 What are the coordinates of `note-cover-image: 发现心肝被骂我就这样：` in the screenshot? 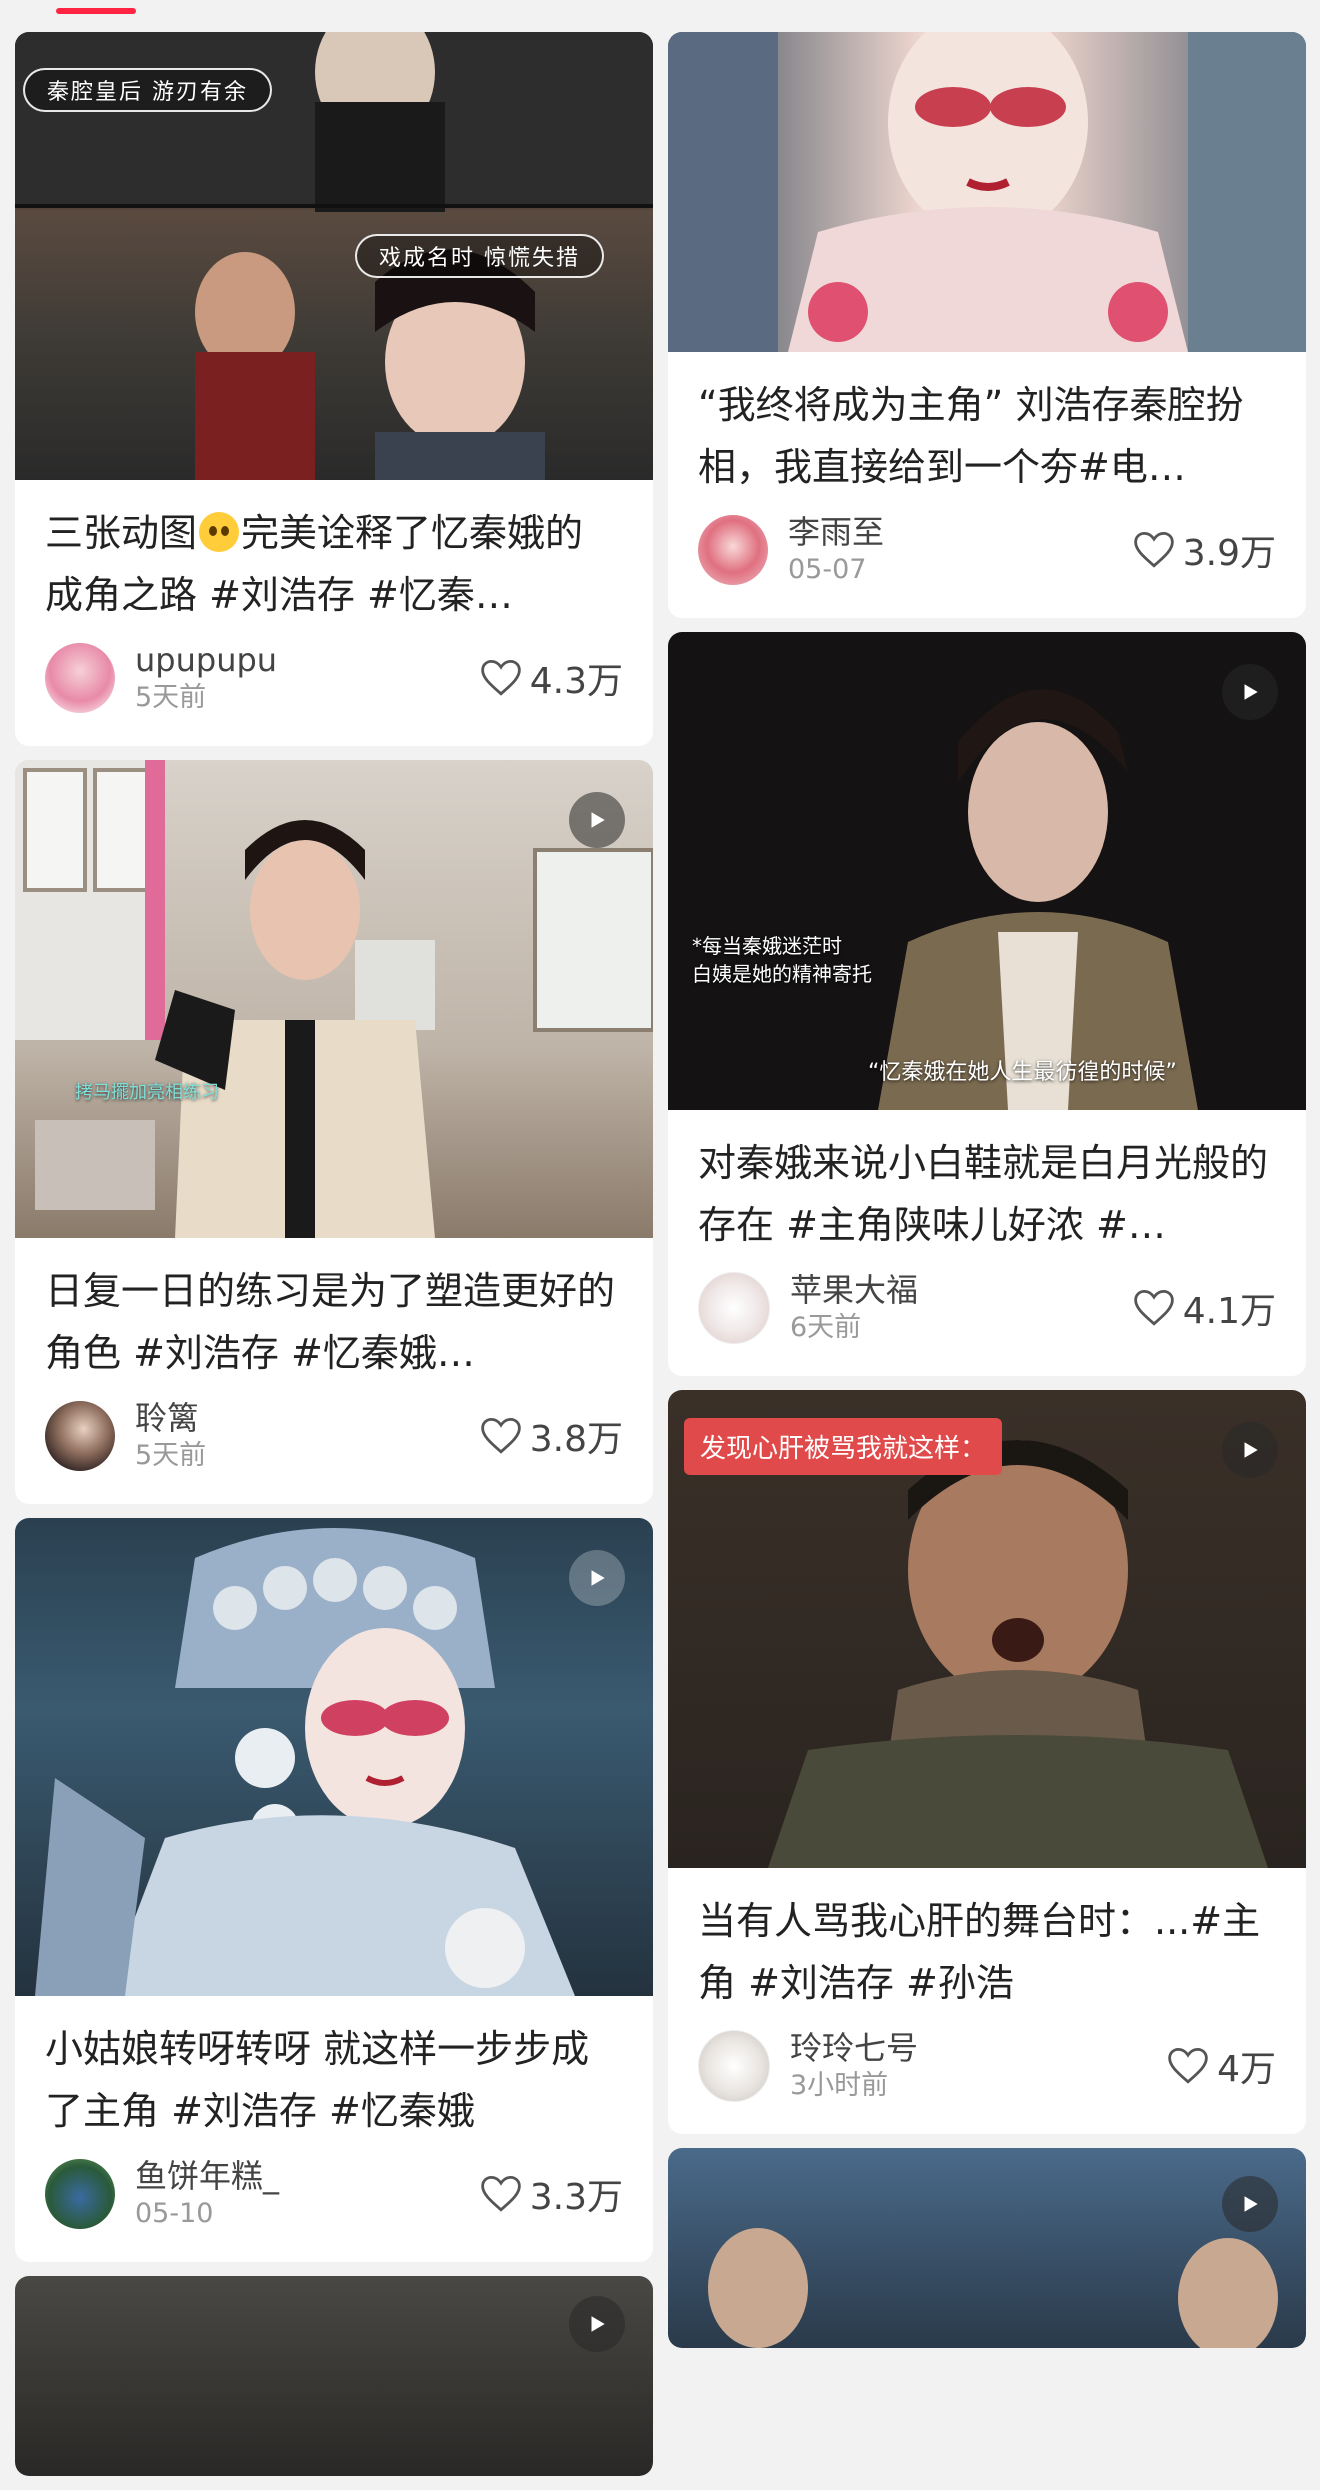 It's located at (987, 1629).